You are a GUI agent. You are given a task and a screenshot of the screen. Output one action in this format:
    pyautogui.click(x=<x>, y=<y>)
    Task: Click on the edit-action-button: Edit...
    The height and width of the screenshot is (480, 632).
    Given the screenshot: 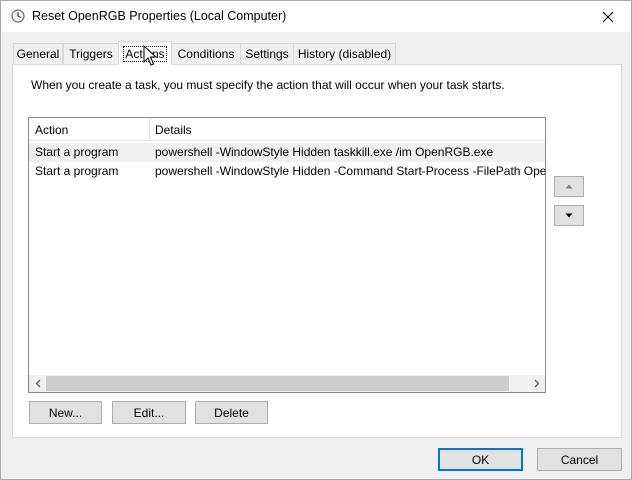 What is the action you would take?
    pyautogui.click(x=149, y=412)
    